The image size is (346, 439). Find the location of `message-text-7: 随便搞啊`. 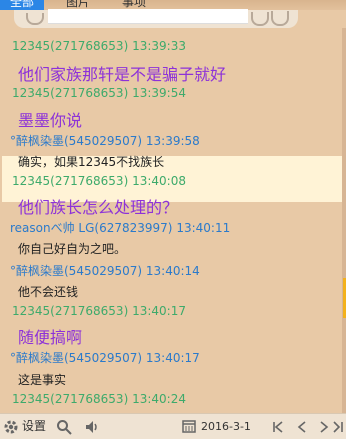

message-text-7: 随便搞啊 is located at coordinates (50, 337).